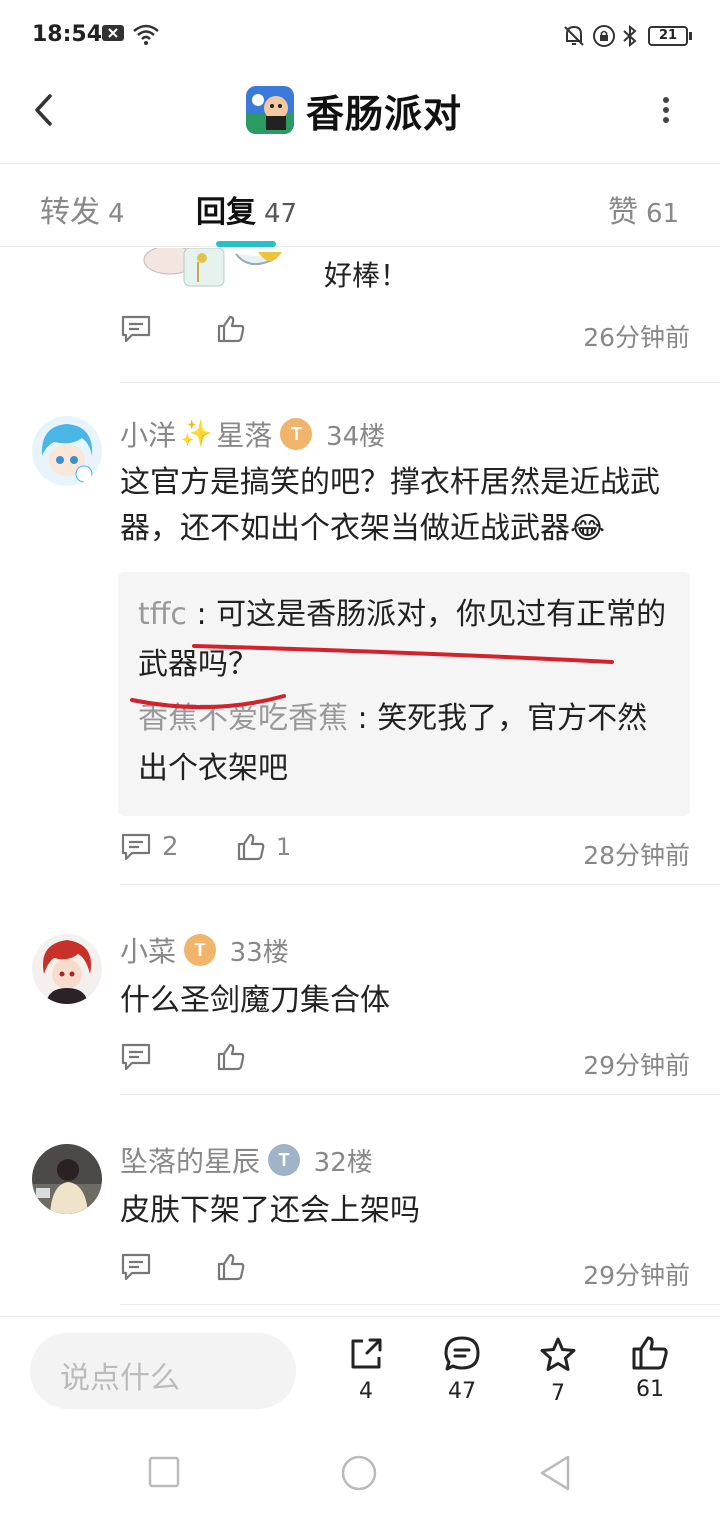 The image size is (720, 1520). What do you see at coordinates (212, 267) in the screenshot?
I see `sticker-image` at bounding box center [212, 267].